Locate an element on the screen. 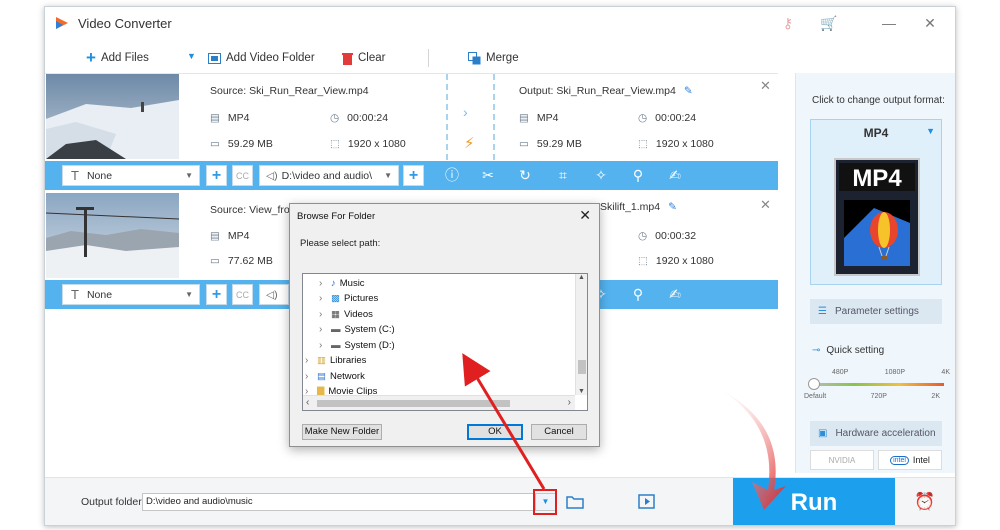  output-video-icon is located at coordinates (647, 501).